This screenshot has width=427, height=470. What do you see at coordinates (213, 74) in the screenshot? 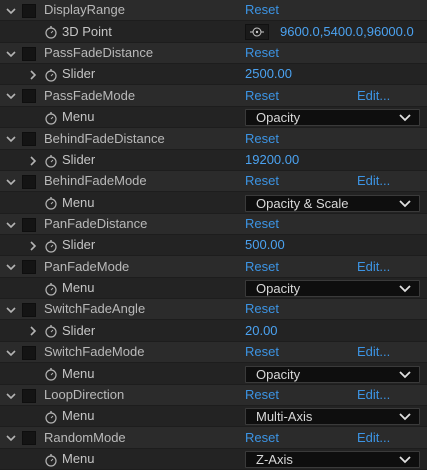
I see `sub-row-slider: Slider 2500.00` at bounding box center [213, 74].